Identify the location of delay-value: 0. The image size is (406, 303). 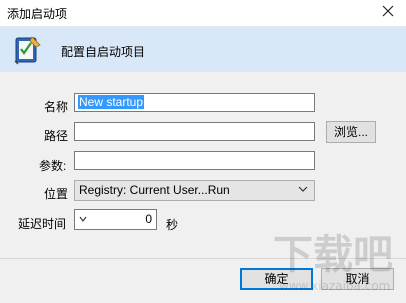
(148, 219).